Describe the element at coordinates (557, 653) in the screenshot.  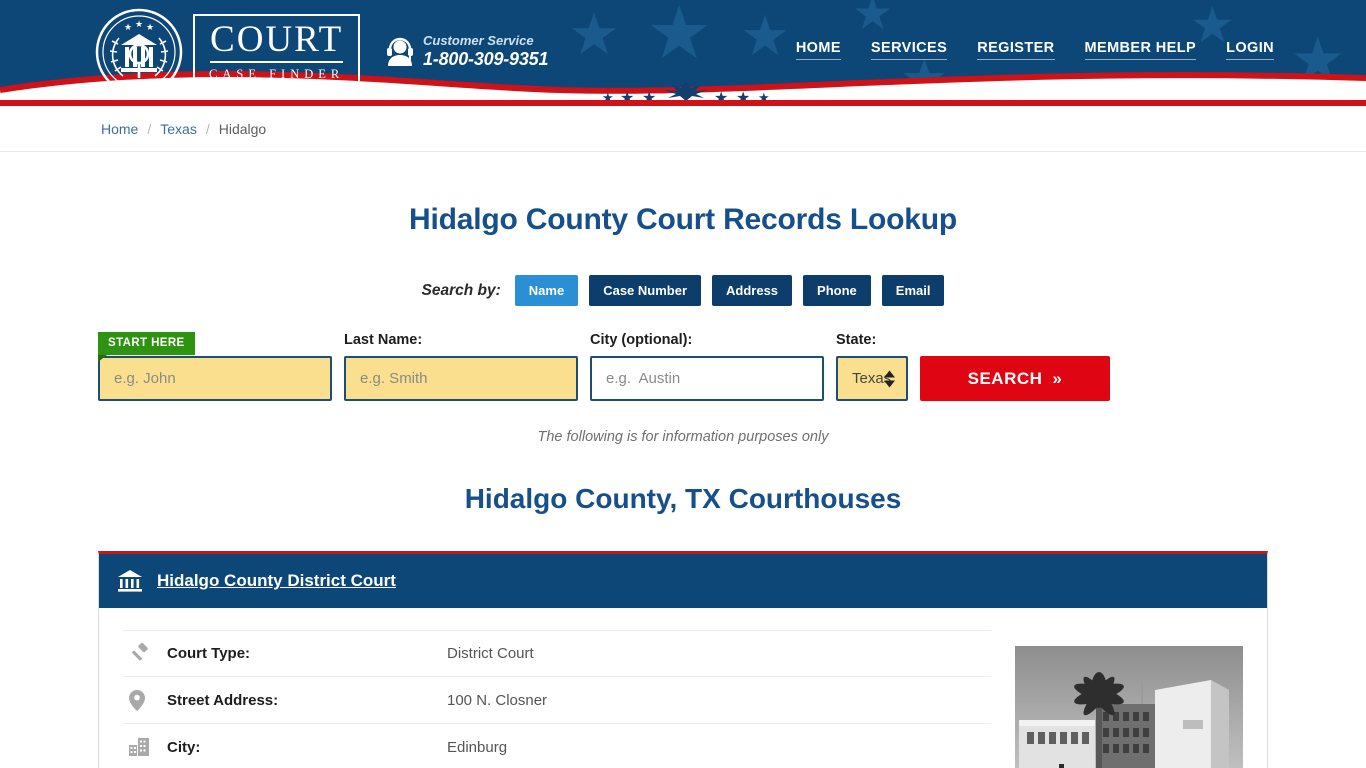
I see `table-row: Court Type: District Court` at that location.